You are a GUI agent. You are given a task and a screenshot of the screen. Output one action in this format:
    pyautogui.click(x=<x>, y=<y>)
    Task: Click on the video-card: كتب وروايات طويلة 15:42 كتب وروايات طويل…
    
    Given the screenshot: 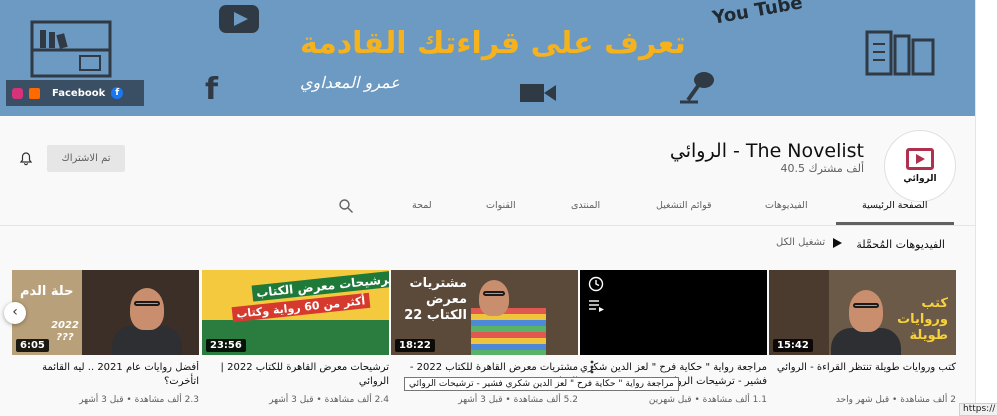 What is the action you would take?
    pyautogui.click(x=862, y=337)
    